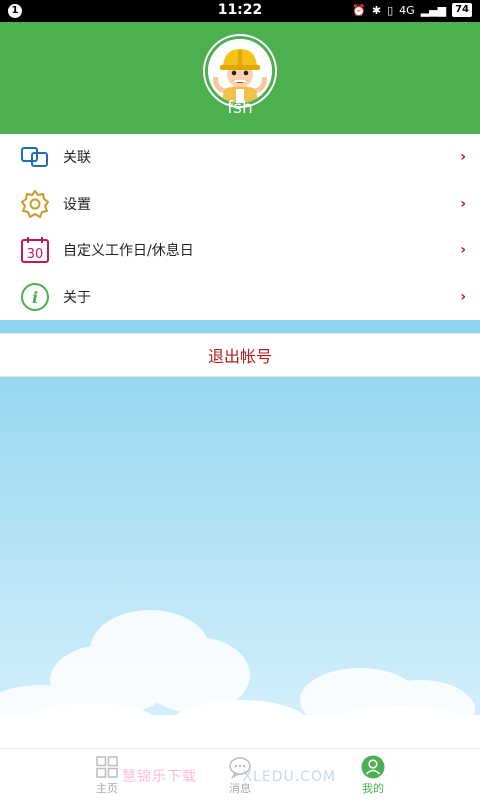 This screenshot has width=480, height=800. I want to click on network-label: 4G, so click(407, 10).